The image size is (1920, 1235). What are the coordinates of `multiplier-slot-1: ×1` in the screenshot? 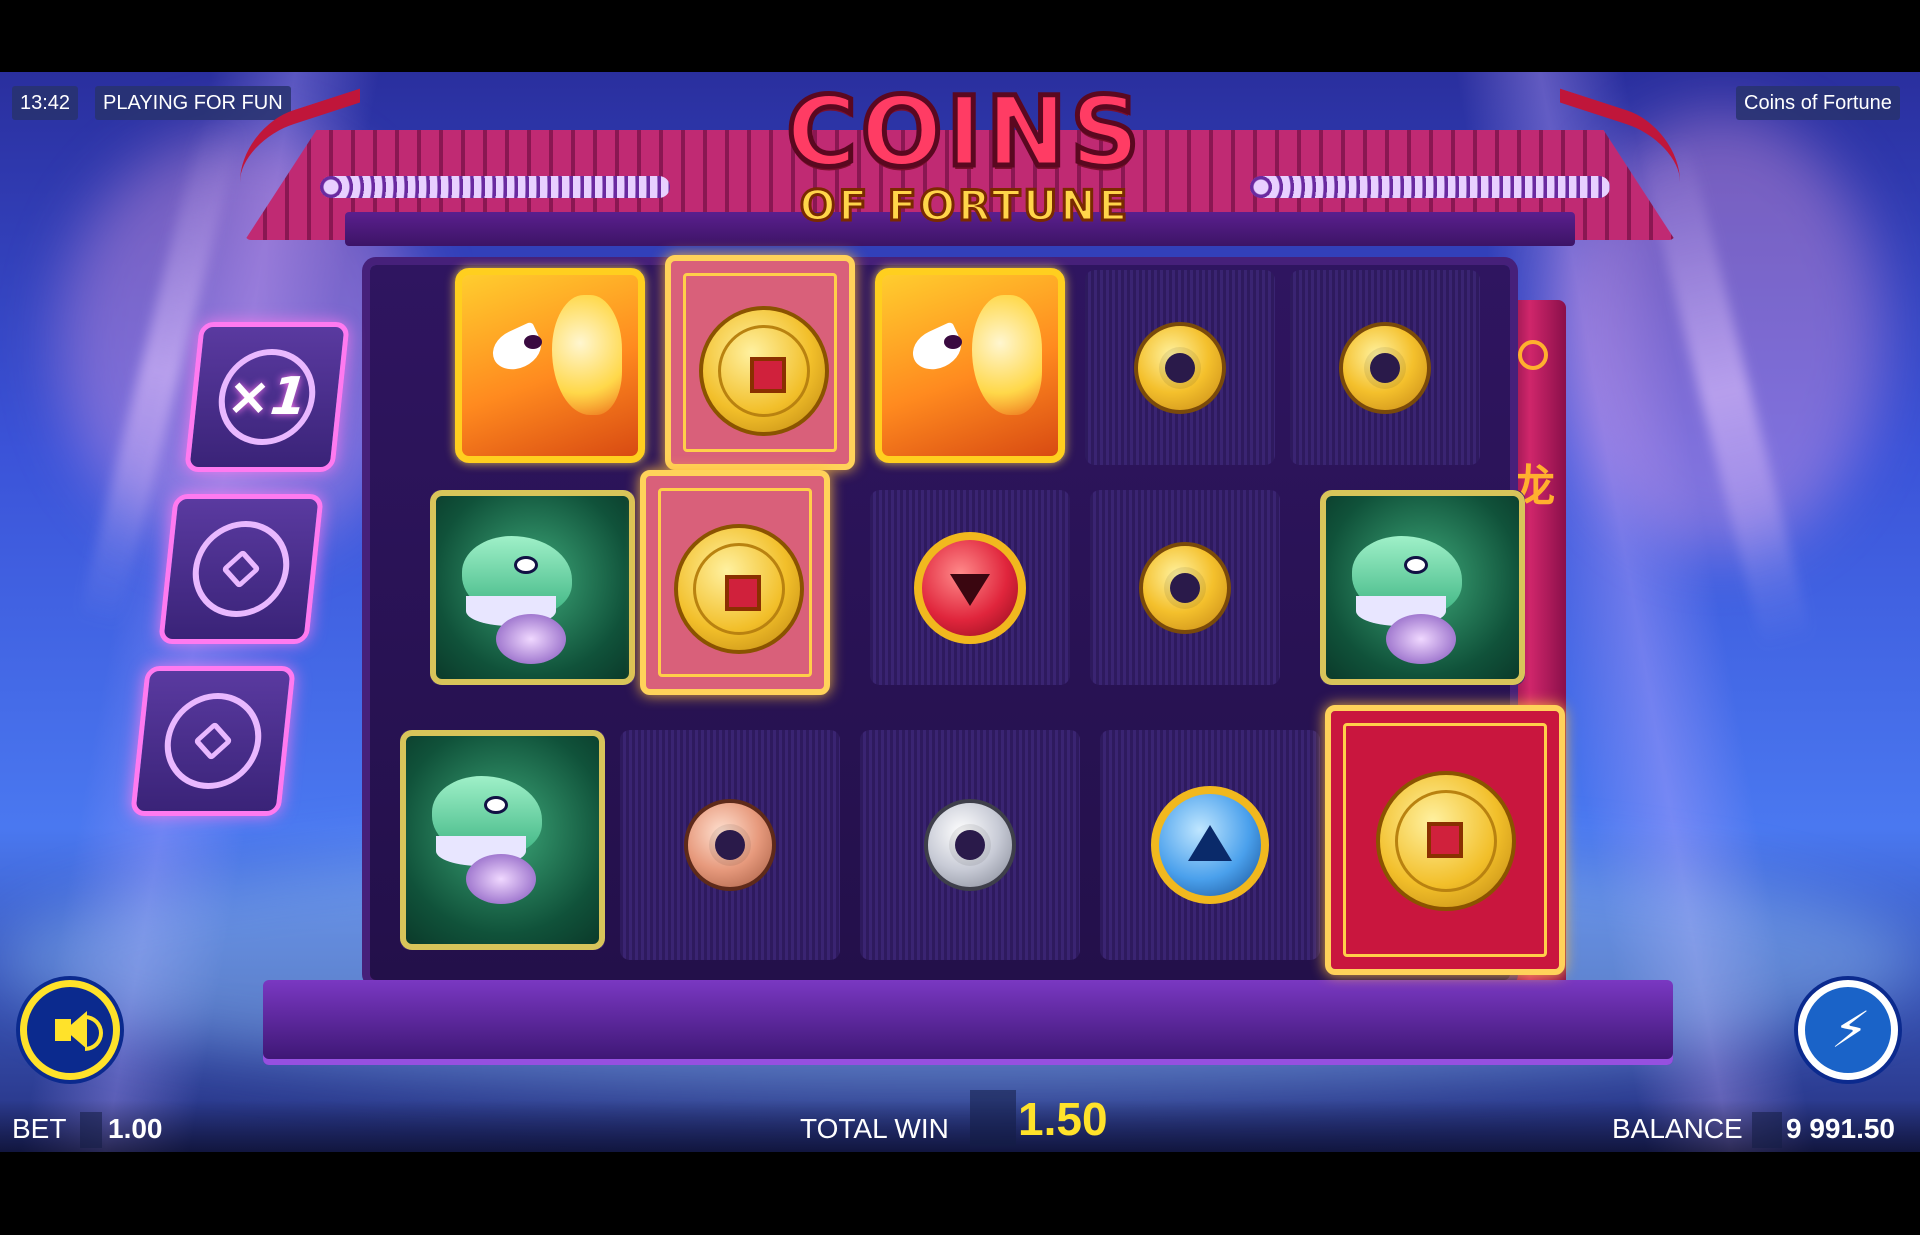 It's located at (267, 397).